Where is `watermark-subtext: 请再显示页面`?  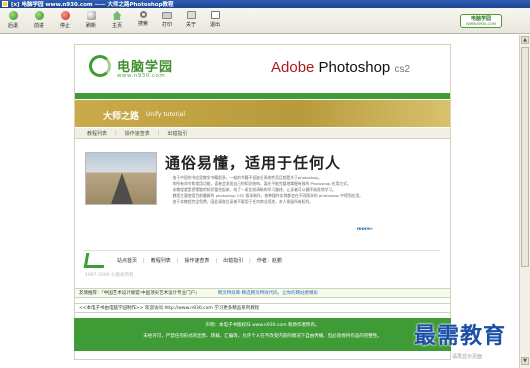 watermark-subtext: 请再显示页面 is located at coordinates (467, 357).